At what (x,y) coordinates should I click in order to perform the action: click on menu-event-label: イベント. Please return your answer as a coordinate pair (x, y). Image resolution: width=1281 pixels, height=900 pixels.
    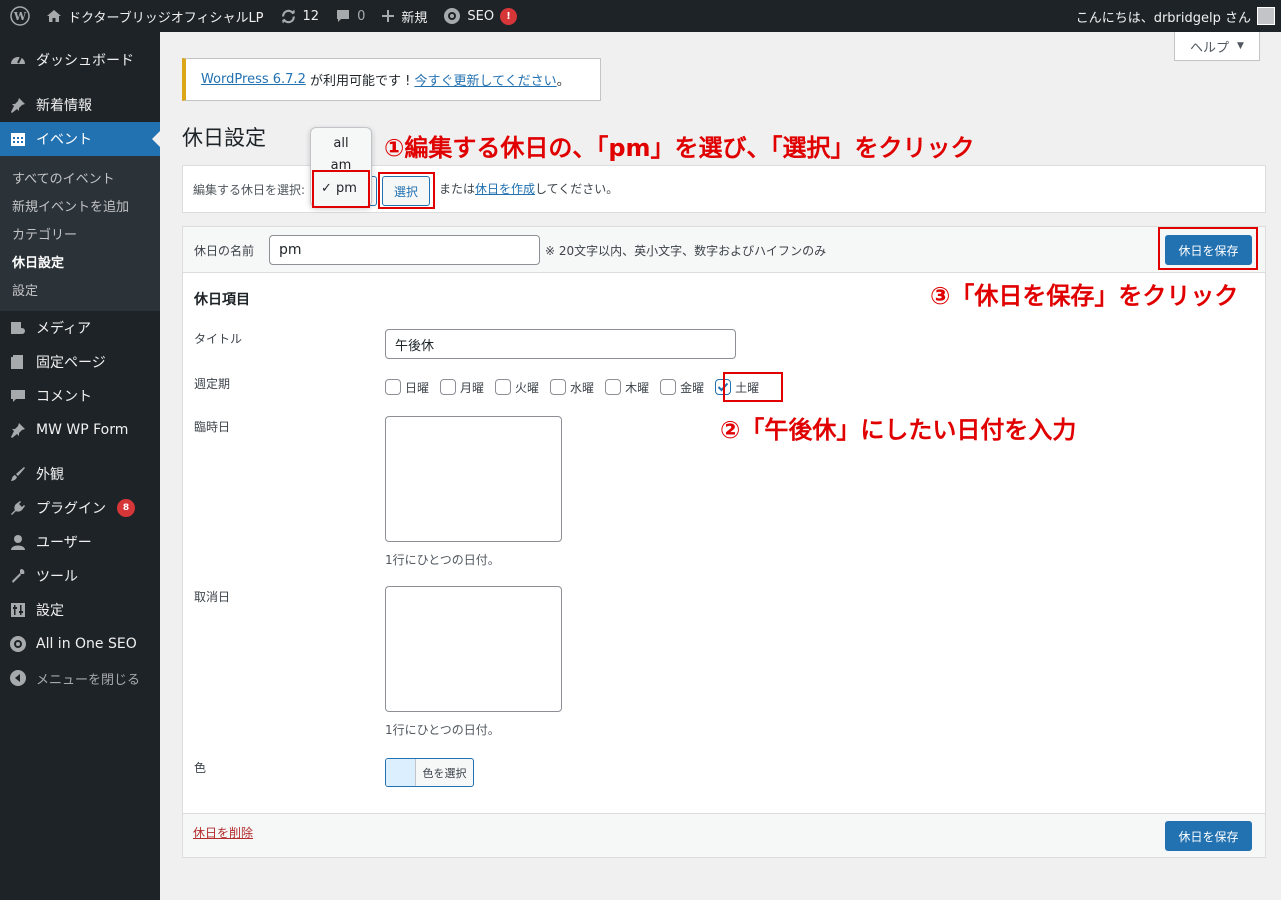
    Looking at the image, I should click on (64, 140).